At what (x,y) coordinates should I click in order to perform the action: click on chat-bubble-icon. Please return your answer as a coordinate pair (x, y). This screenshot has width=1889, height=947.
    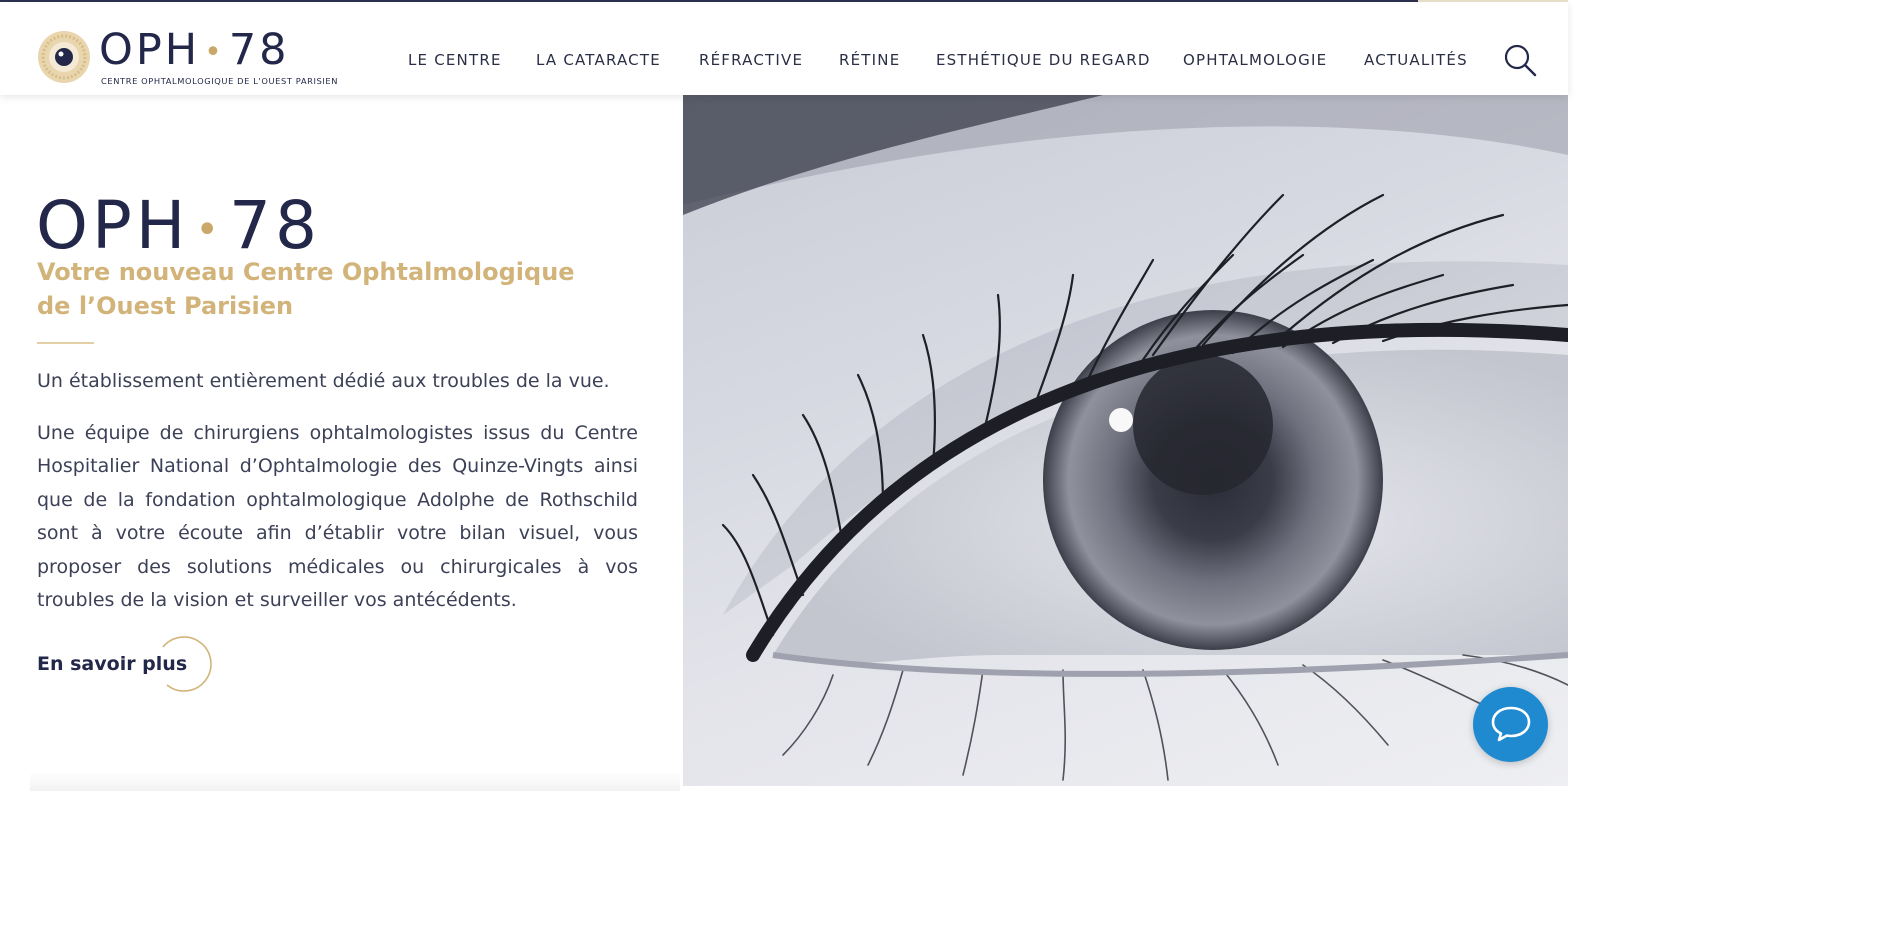
    Looking at the image, I should click on (1511, 724).